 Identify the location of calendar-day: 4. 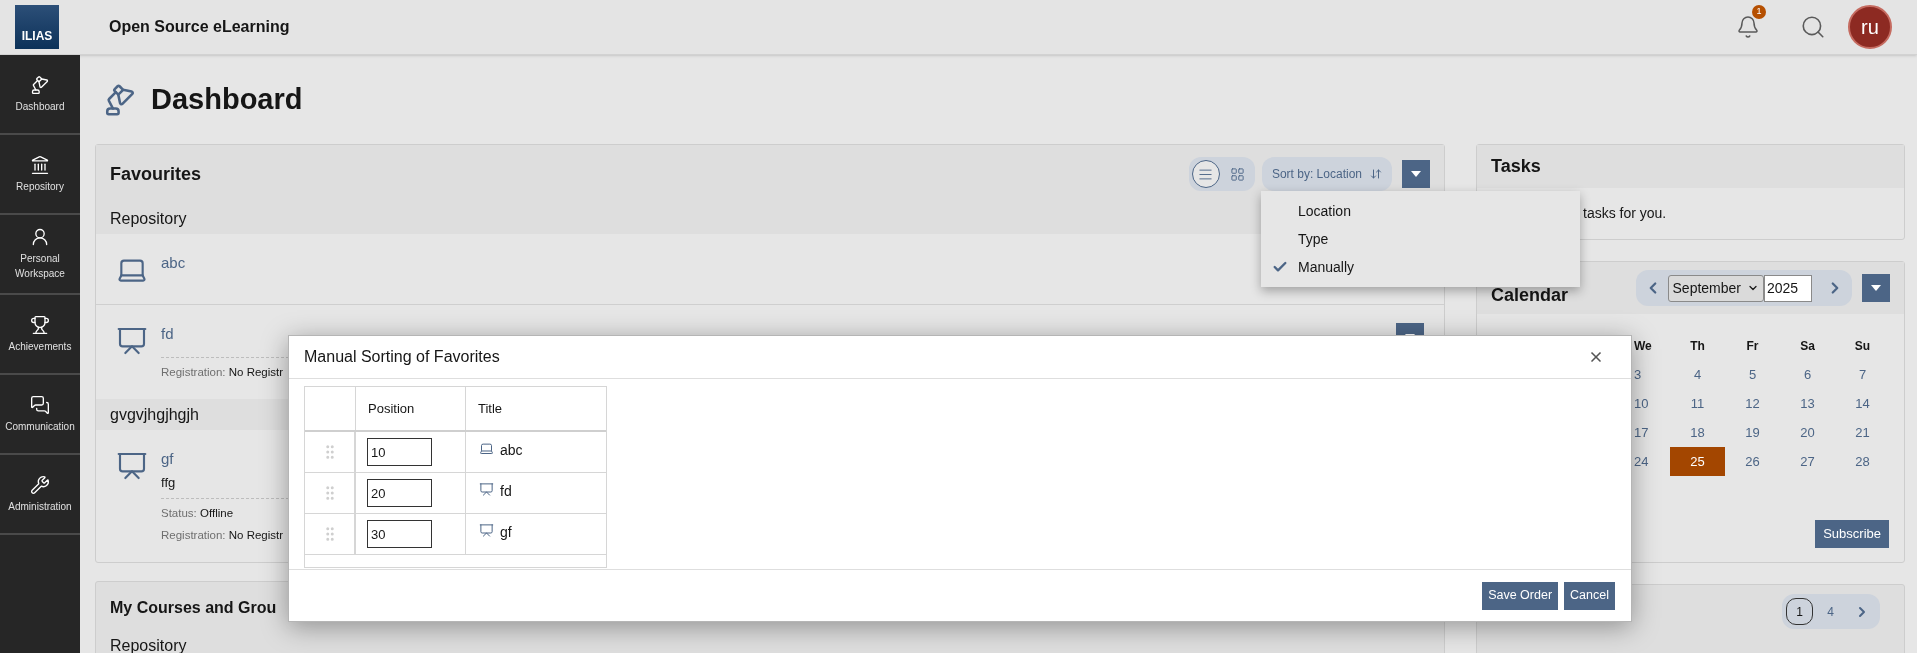
(1697, 374).